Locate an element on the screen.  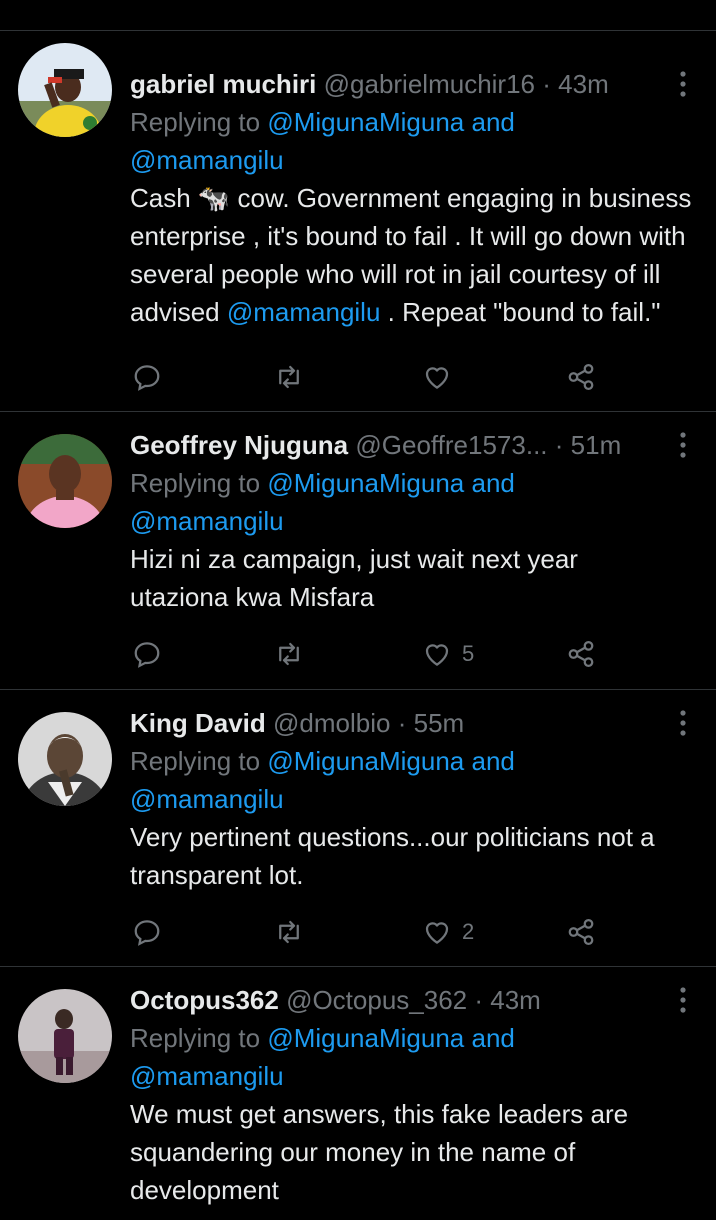
user-handle: @gabrielmuchir16 is located at coordinates (429, 84).